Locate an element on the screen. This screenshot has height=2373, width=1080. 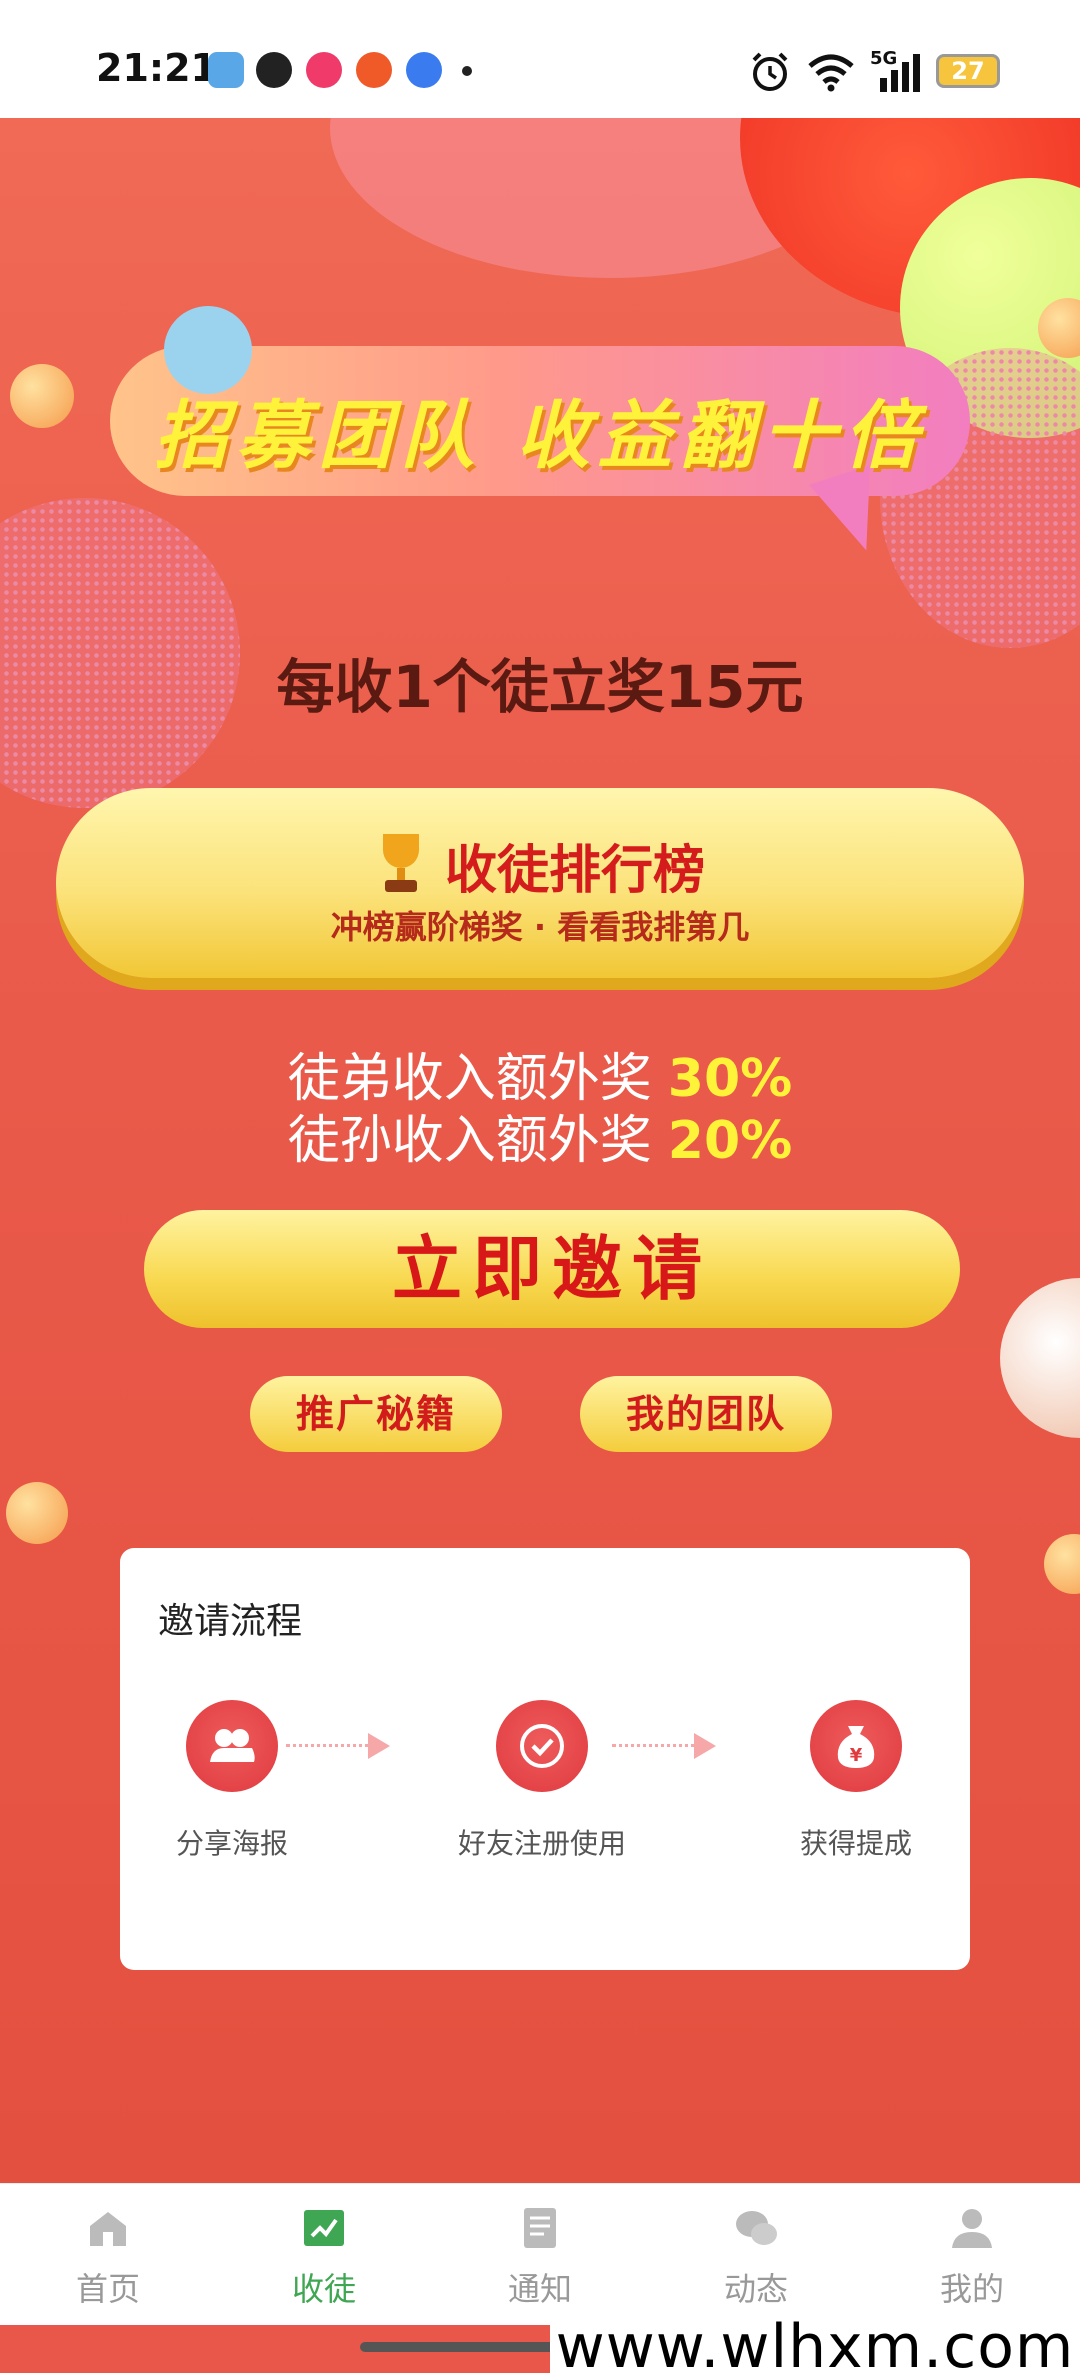
invite-process-title: 邀请流程 is located at coordinates (230, 1621).